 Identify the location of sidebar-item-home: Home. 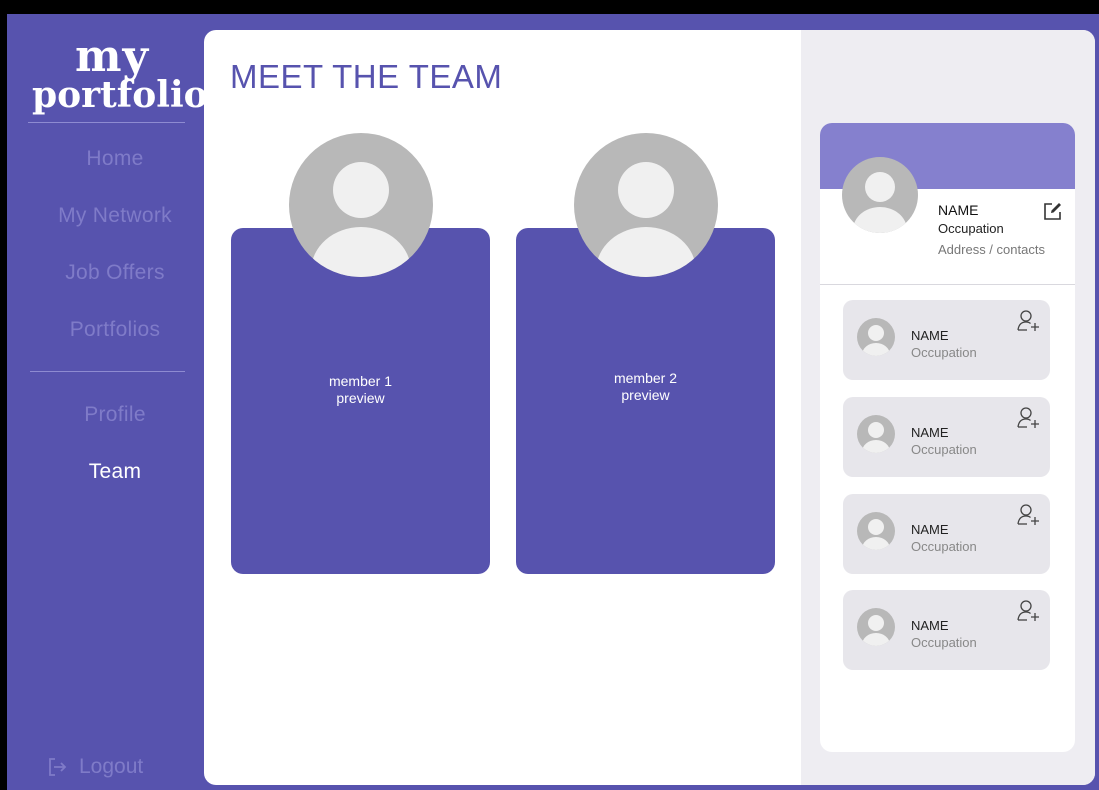
(115, 159).